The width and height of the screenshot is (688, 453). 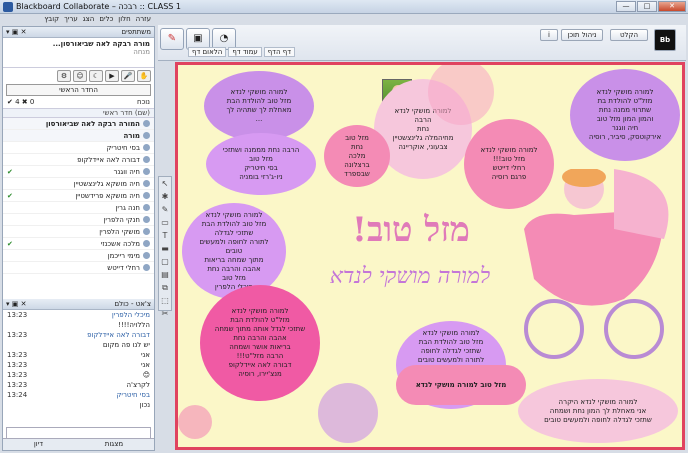 I want to click on participant-row: בסי חיטריק, so click(x=78, y=148).